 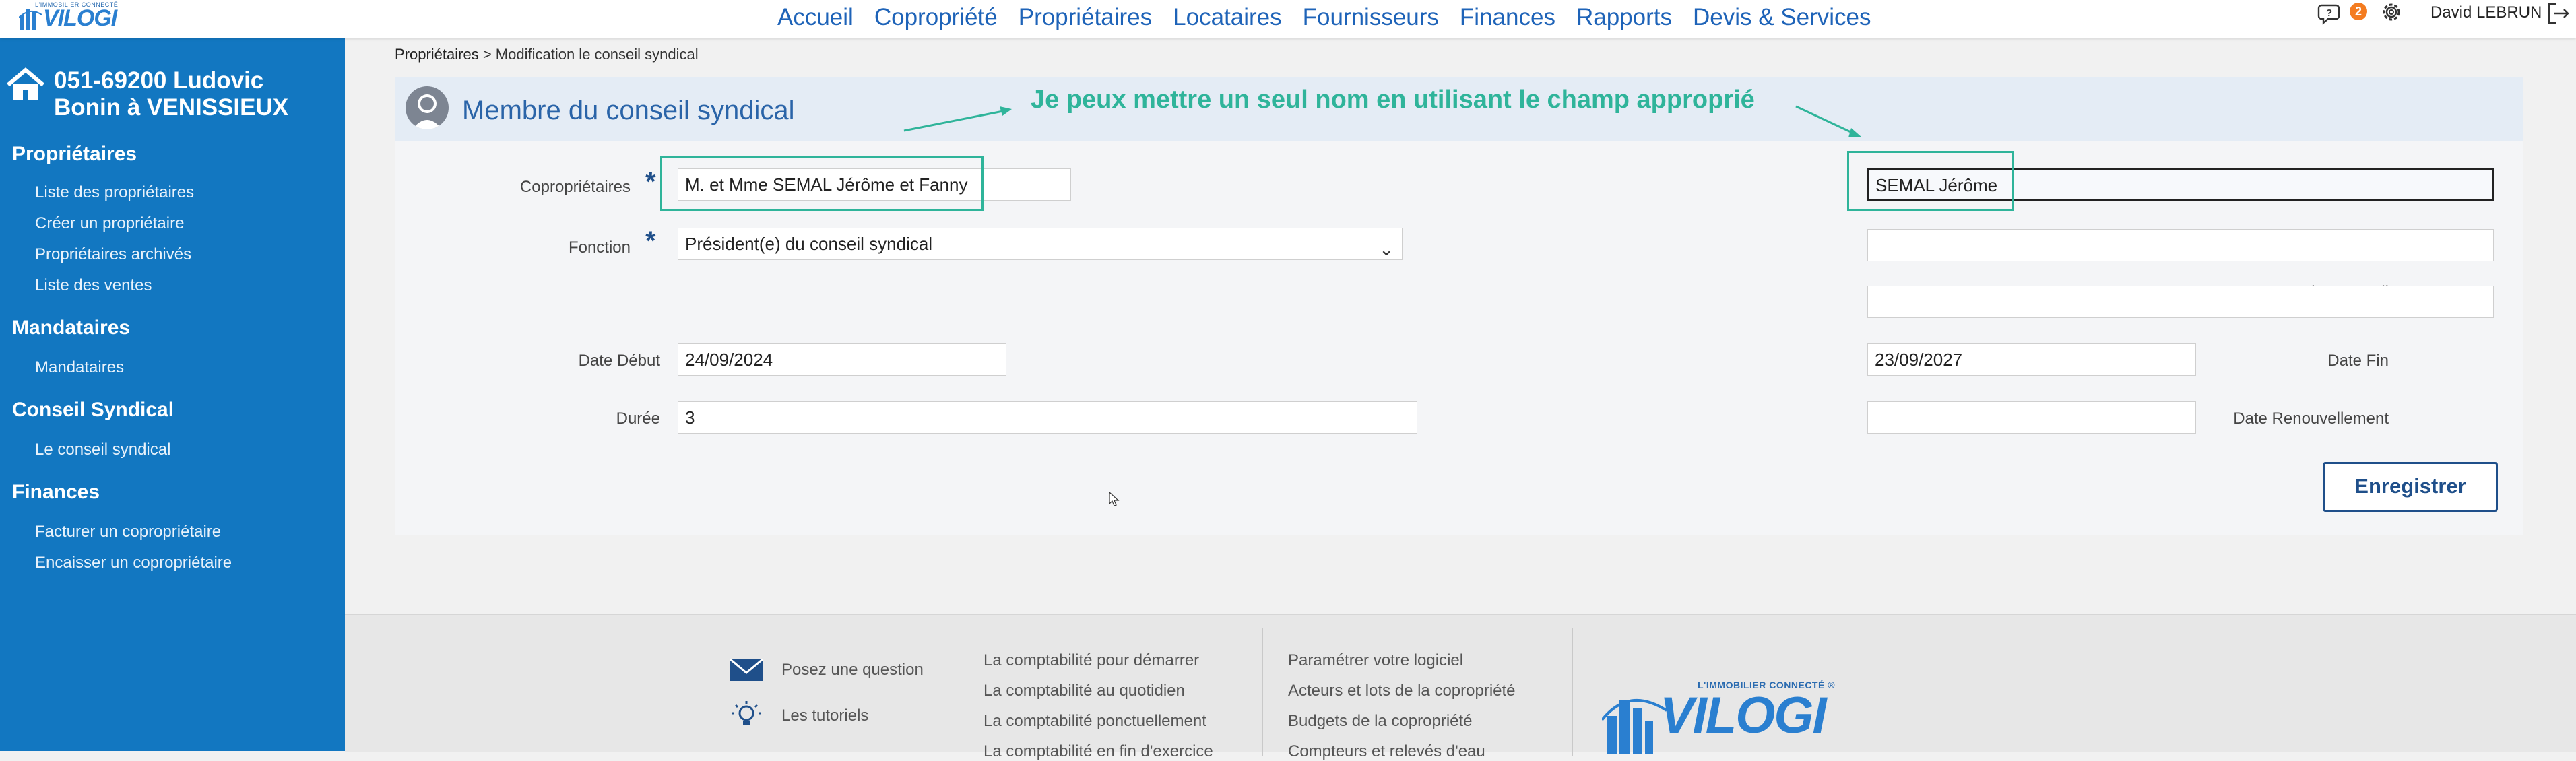 What do you see at coordinates (2392, 13) in the screenshot?
I see `gear-icon` at bounding box center [2392, 13].